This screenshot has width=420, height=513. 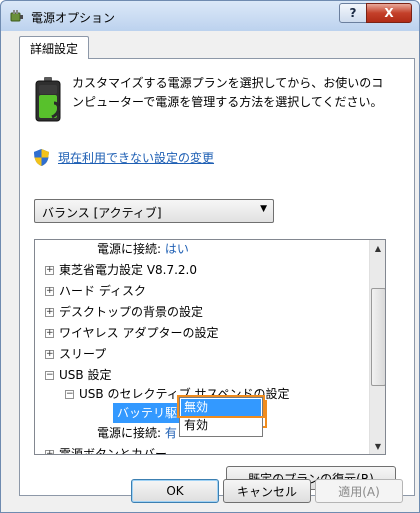 I want to click on power-plan-value: バランス [アクティブ], so click(x=102, y=213).